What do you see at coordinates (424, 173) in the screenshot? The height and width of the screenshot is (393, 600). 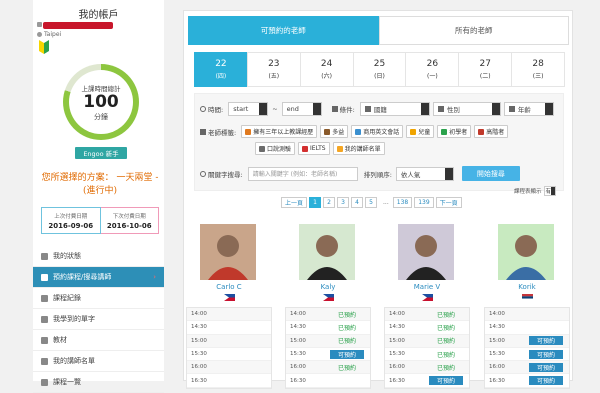 I see `sort-select: 依人氣` at bounding box center [424, 173].